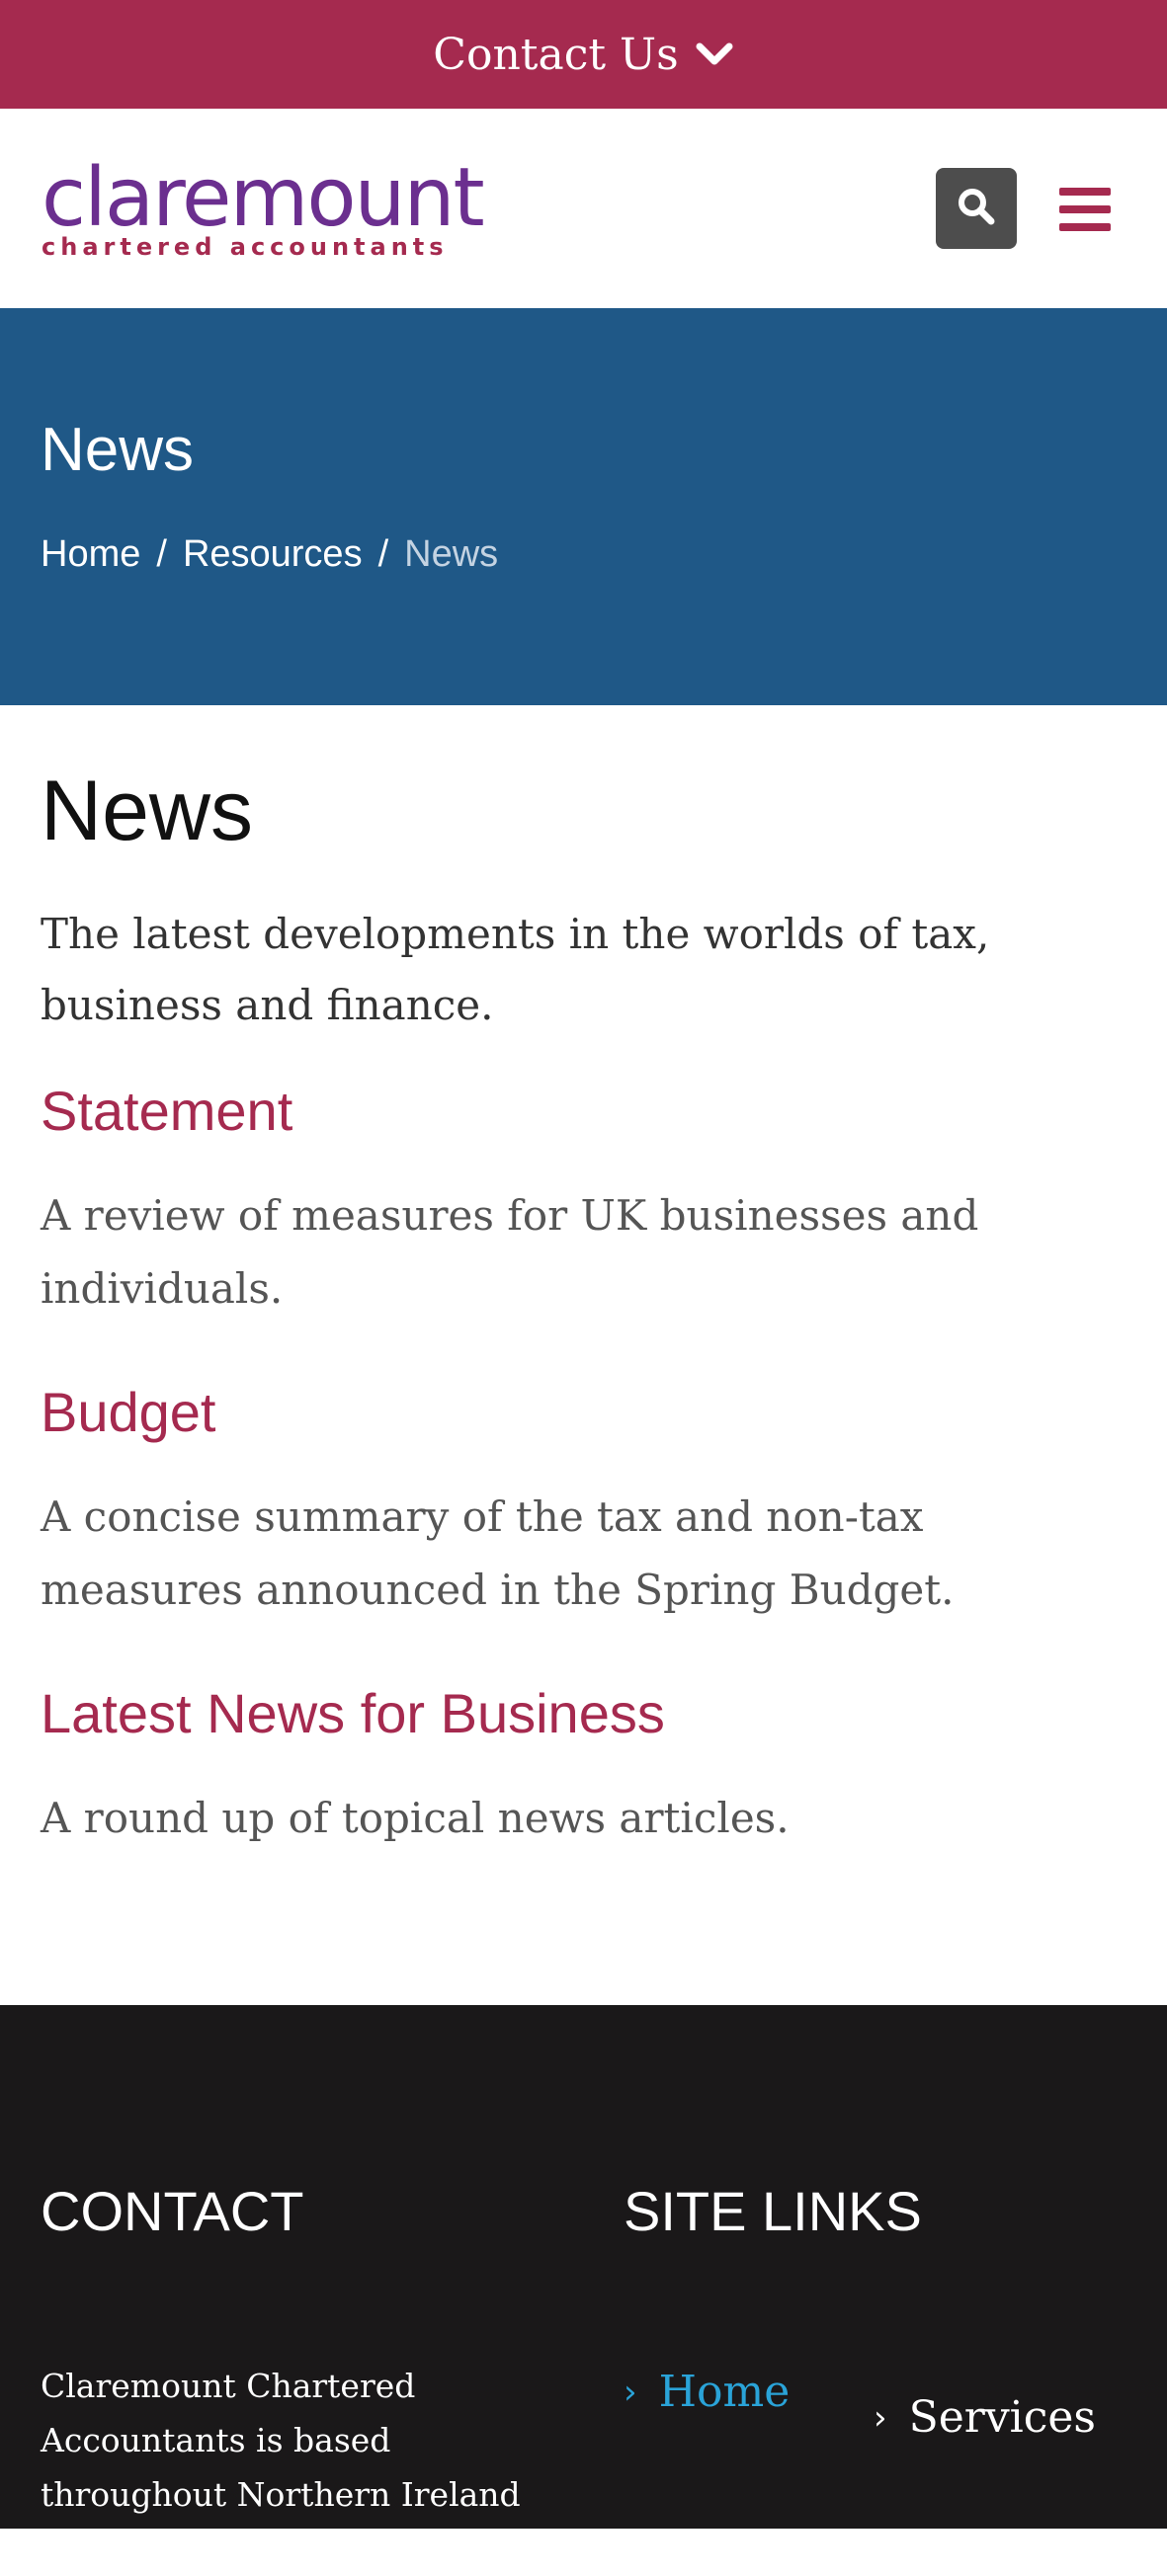  Describe the element at coordinates (556, 54) in the screenshot. I see `contact-us-label: Contact Us` at that location.